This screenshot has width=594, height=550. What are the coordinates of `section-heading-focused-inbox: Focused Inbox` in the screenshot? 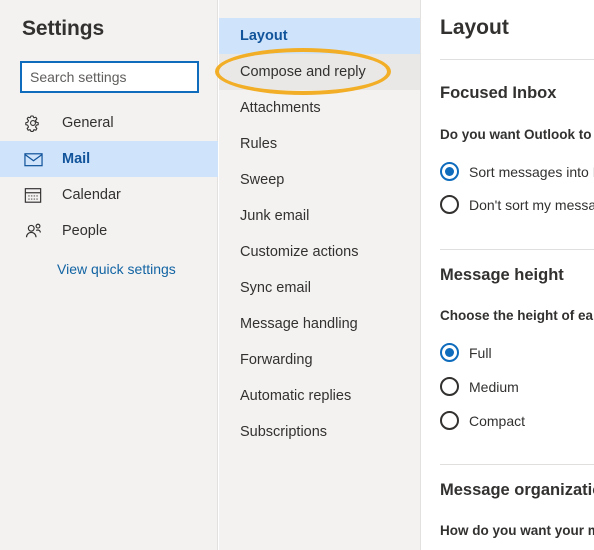 It's located at (498, 93).